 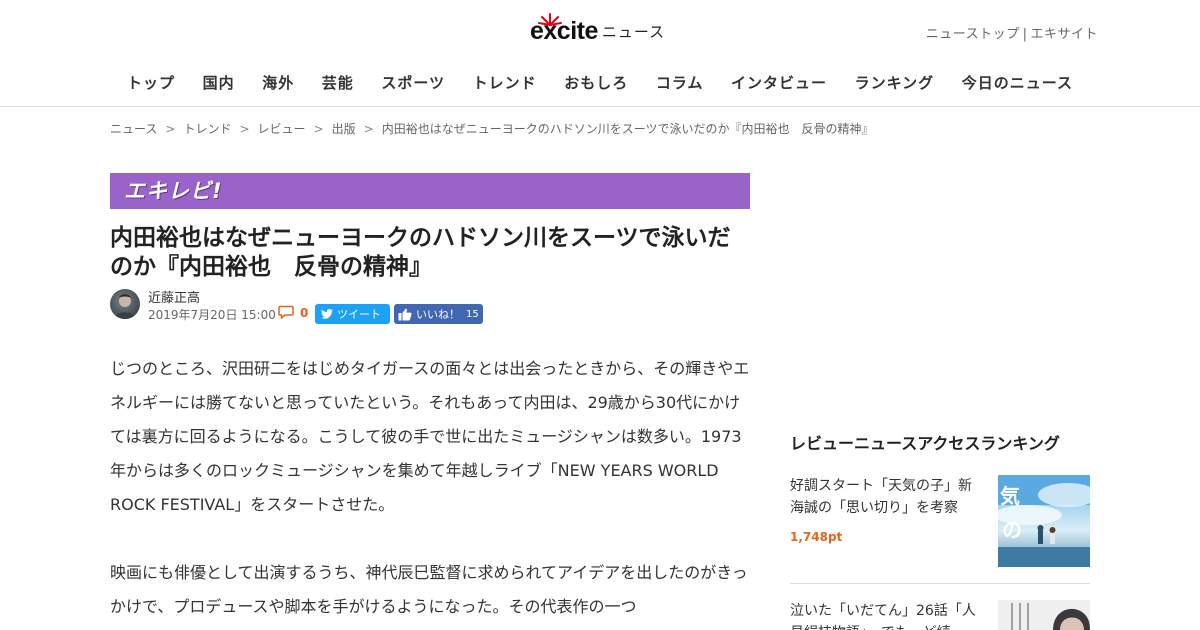 What do you see at coordinates (359, 314) in the screenshot?
I see `tweet-label: ツイート` at bounding box center [359, 314].